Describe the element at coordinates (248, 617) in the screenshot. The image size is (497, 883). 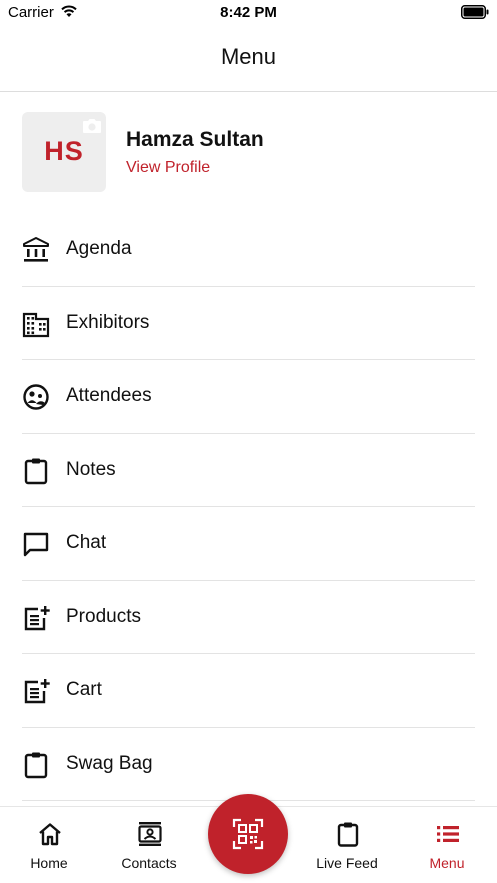
I see `menu-item-products: Products` at that location.